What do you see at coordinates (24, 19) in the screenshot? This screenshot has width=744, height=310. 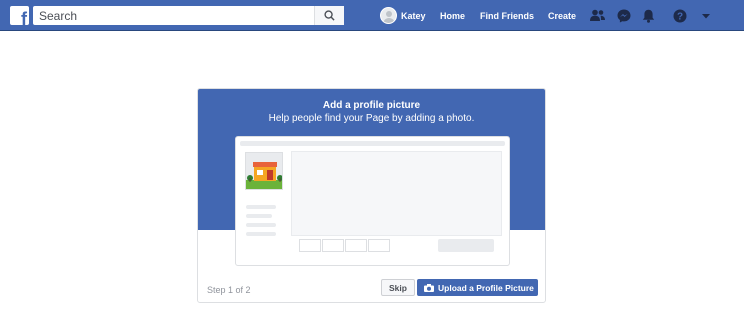 I see `facebook-logo-letter: f` at bounding box center [24, 19].